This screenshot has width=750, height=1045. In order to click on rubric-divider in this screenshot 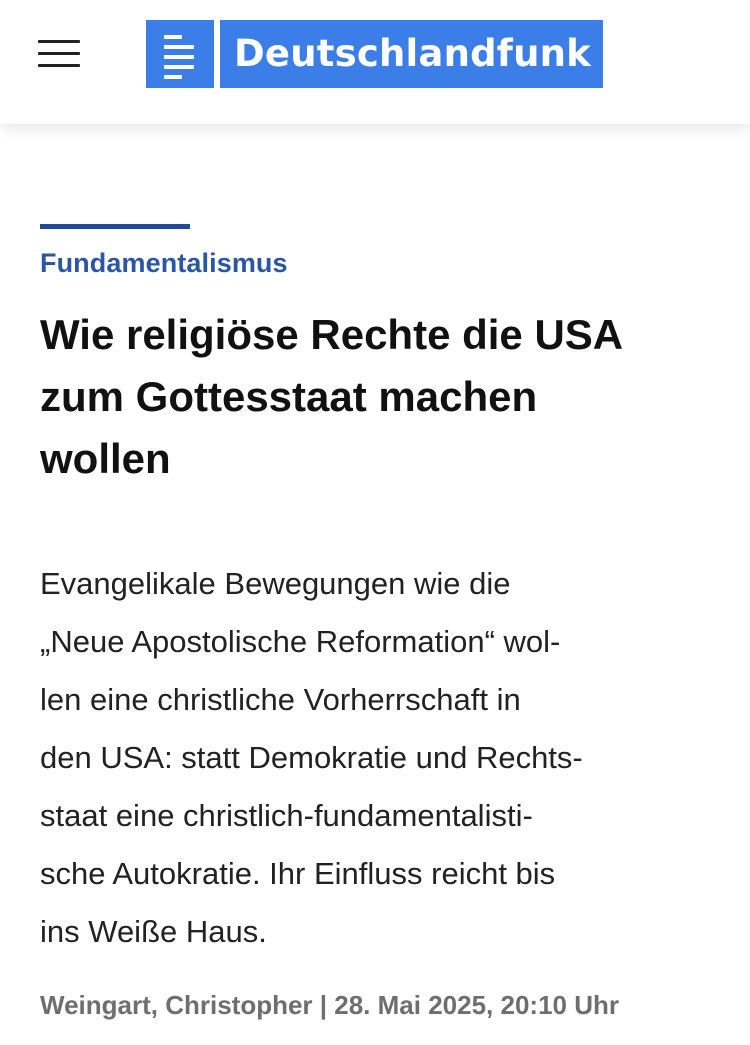, I will do `click(115, 226)`.